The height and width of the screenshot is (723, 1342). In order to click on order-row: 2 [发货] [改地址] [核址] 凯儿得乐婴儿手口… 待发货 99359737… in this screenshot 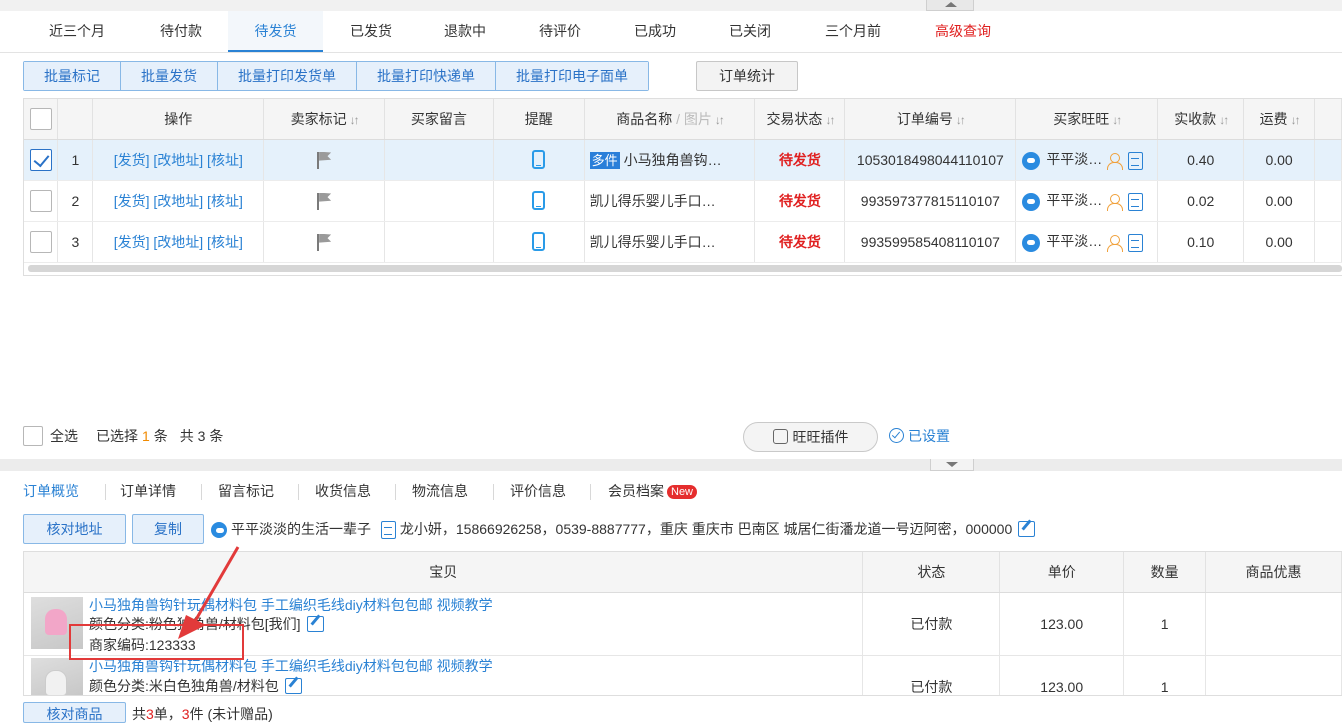, I will do `click(683, 201)`.